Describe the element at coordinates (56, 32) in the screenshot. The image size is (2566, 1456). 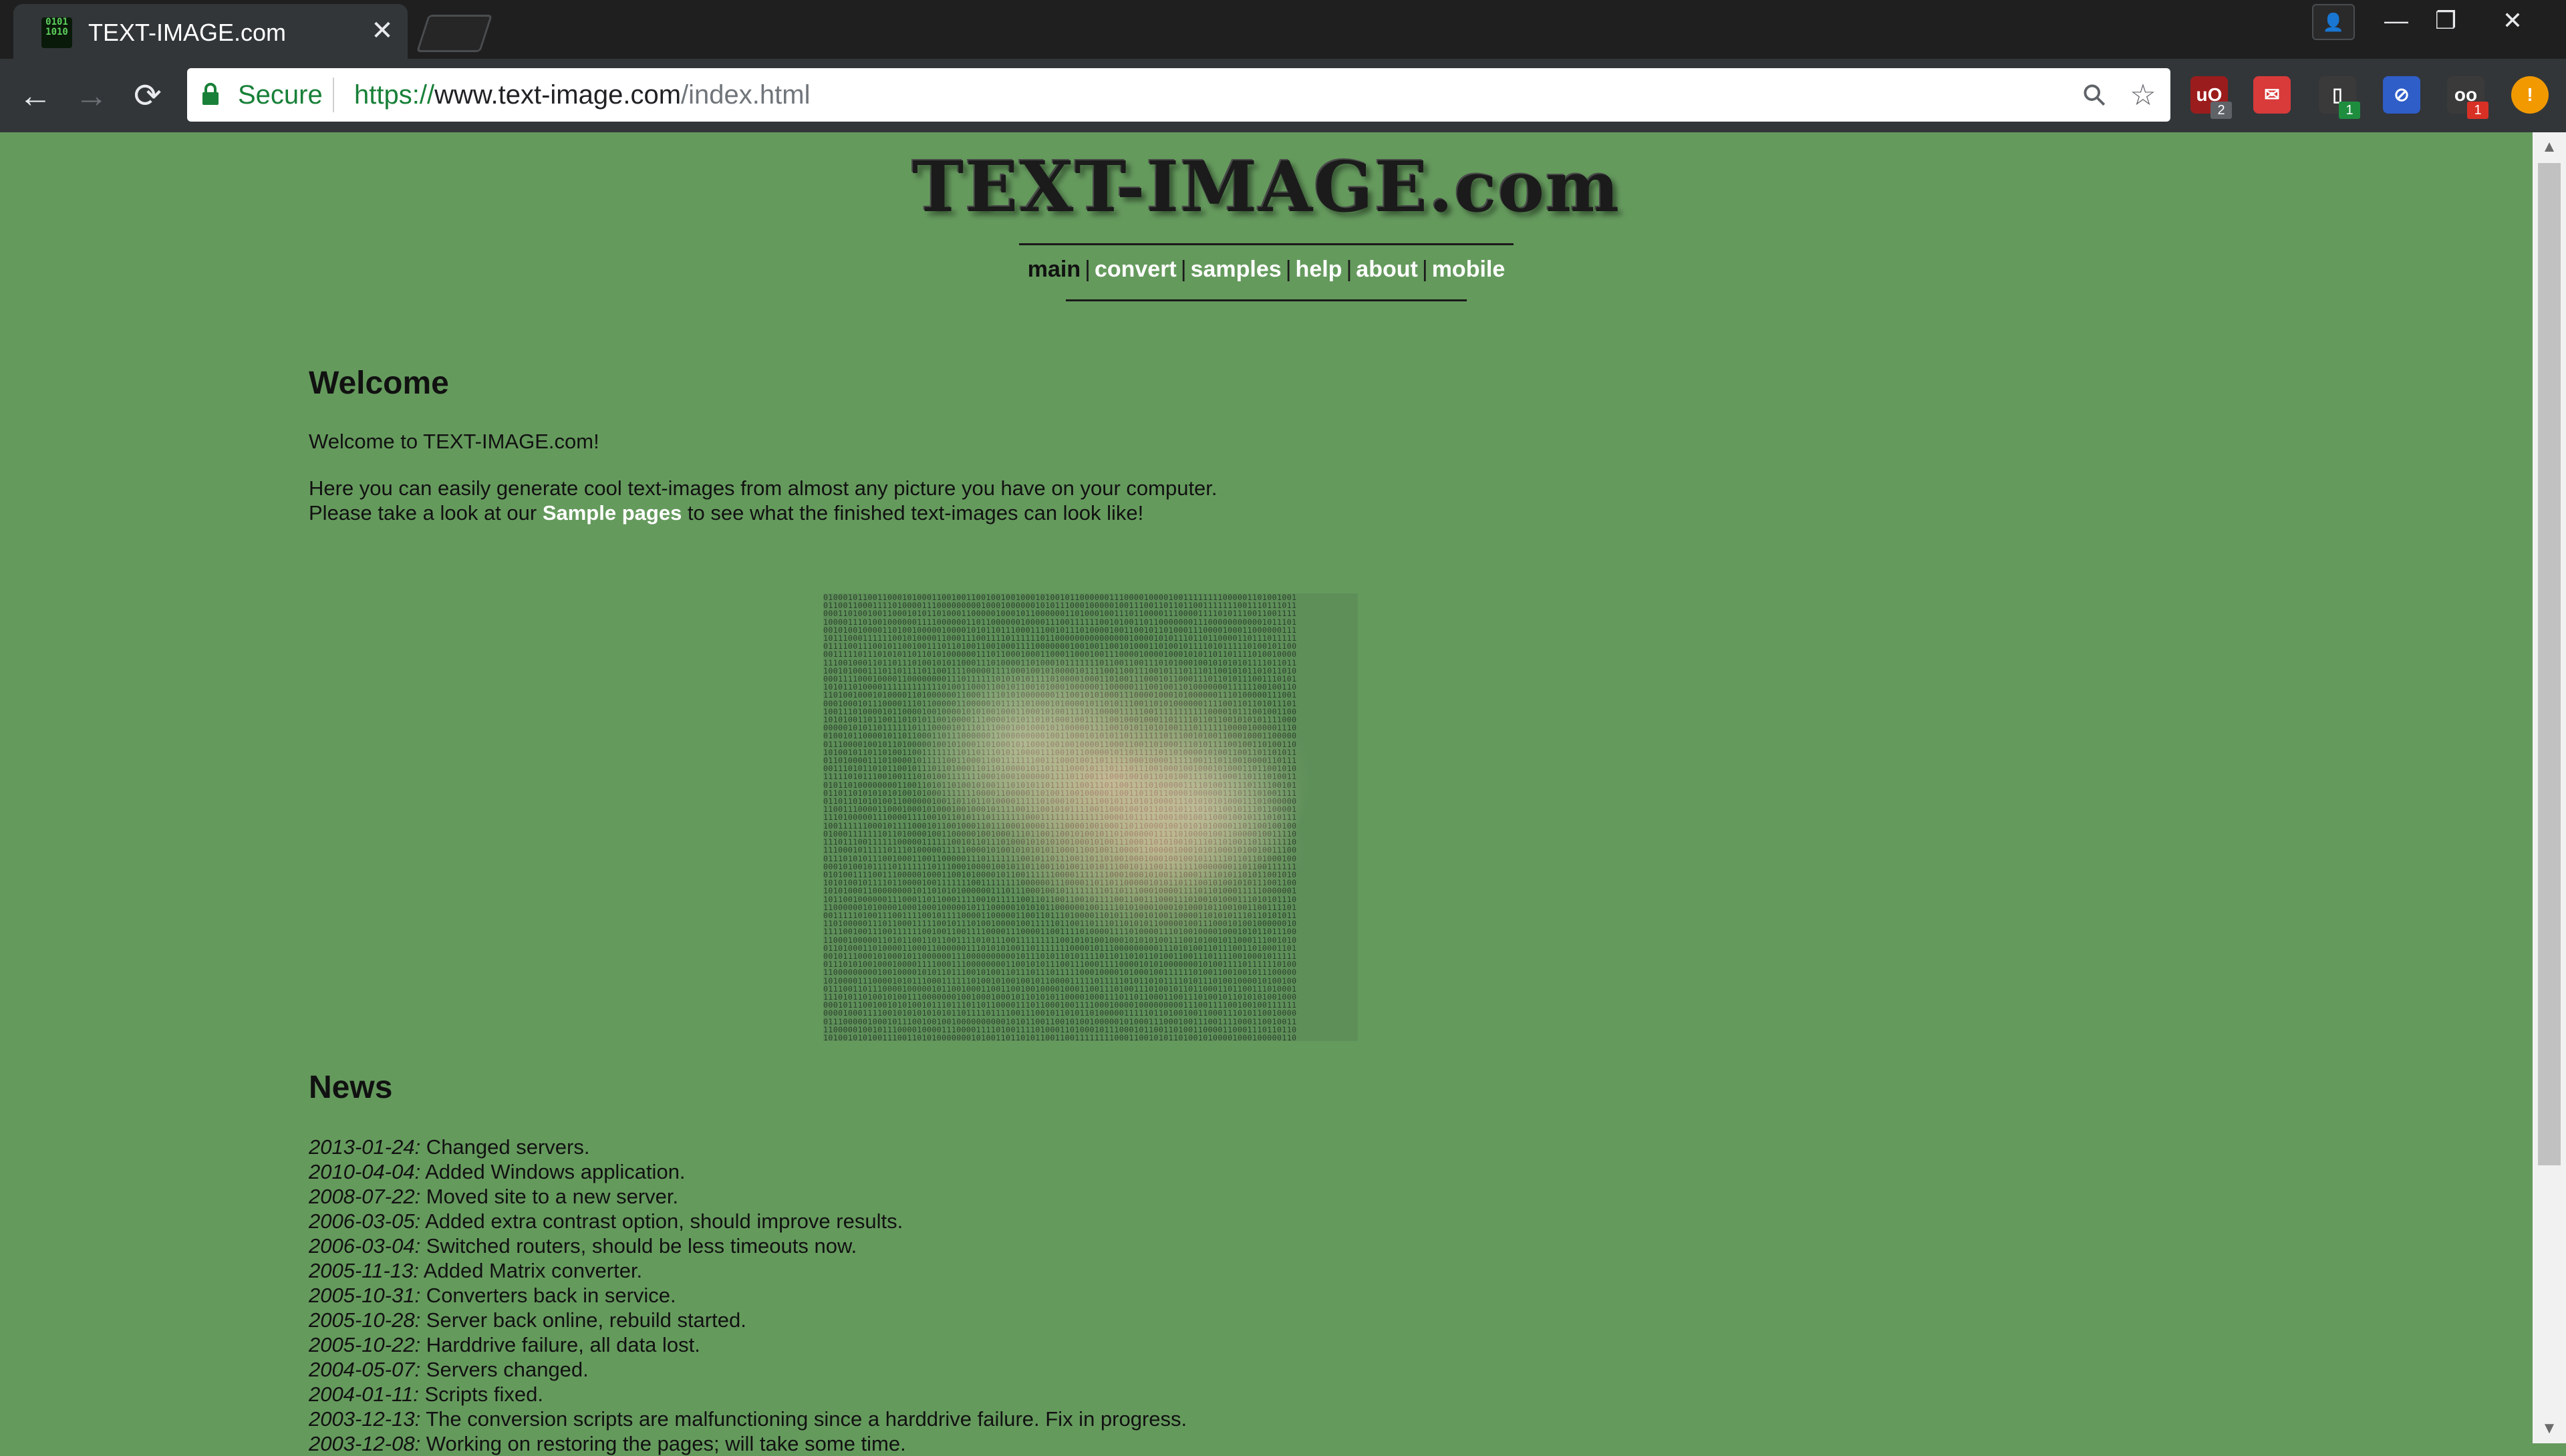
I see `site-favicon-icon: 0101 1010` at that location.